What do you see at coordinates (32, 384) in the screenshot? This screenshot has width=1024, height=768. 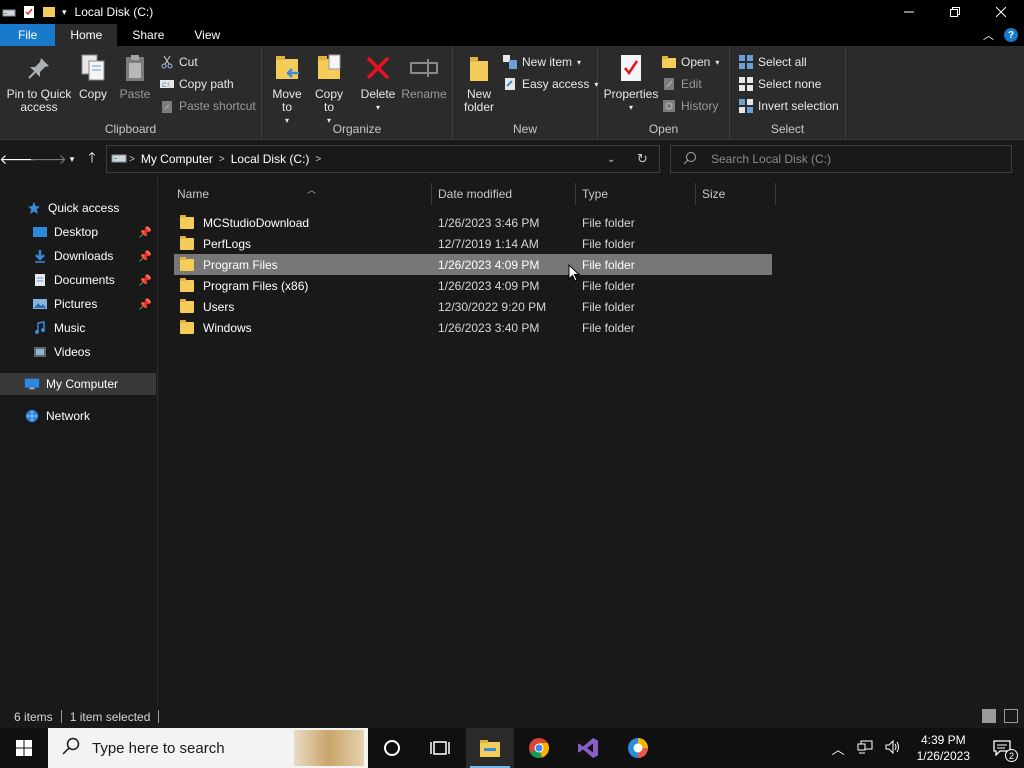 I see `computer-icon` at bounding box center [32, 384].